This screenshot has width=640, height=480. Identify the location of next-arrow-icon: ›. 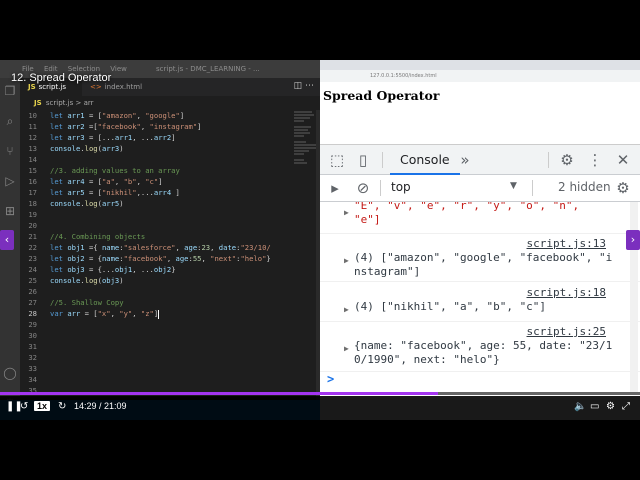
(633, 240).